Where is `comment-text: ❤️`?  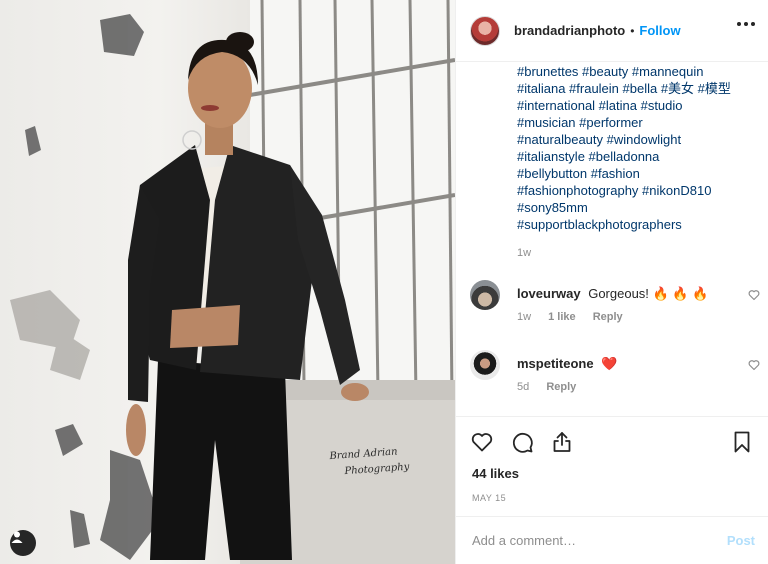 comment-text: ❤️ is located at coordinates (609, 363).